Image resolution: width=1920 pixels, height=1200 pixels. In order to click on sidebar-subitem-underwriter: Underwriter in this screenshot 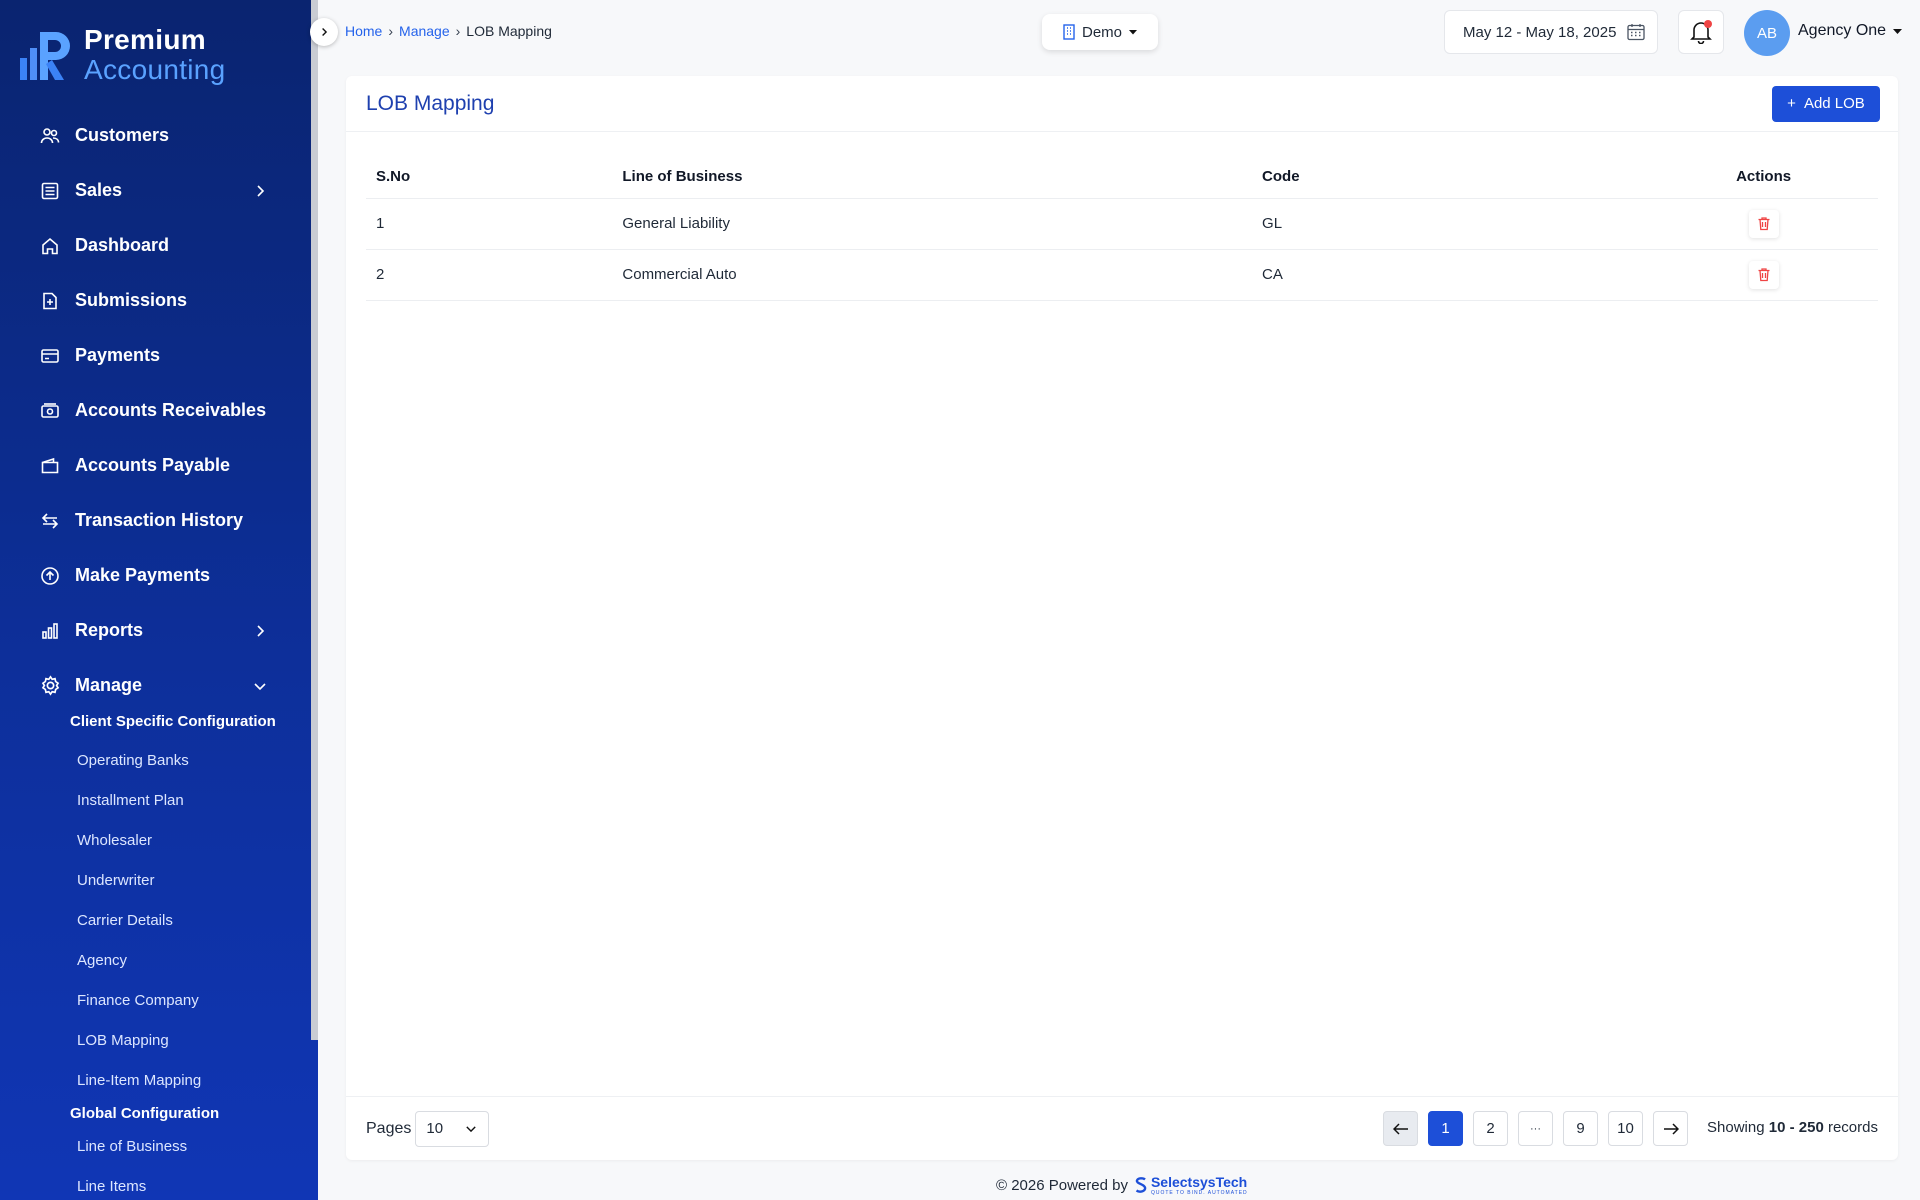, I will do `click(155, 880)`.